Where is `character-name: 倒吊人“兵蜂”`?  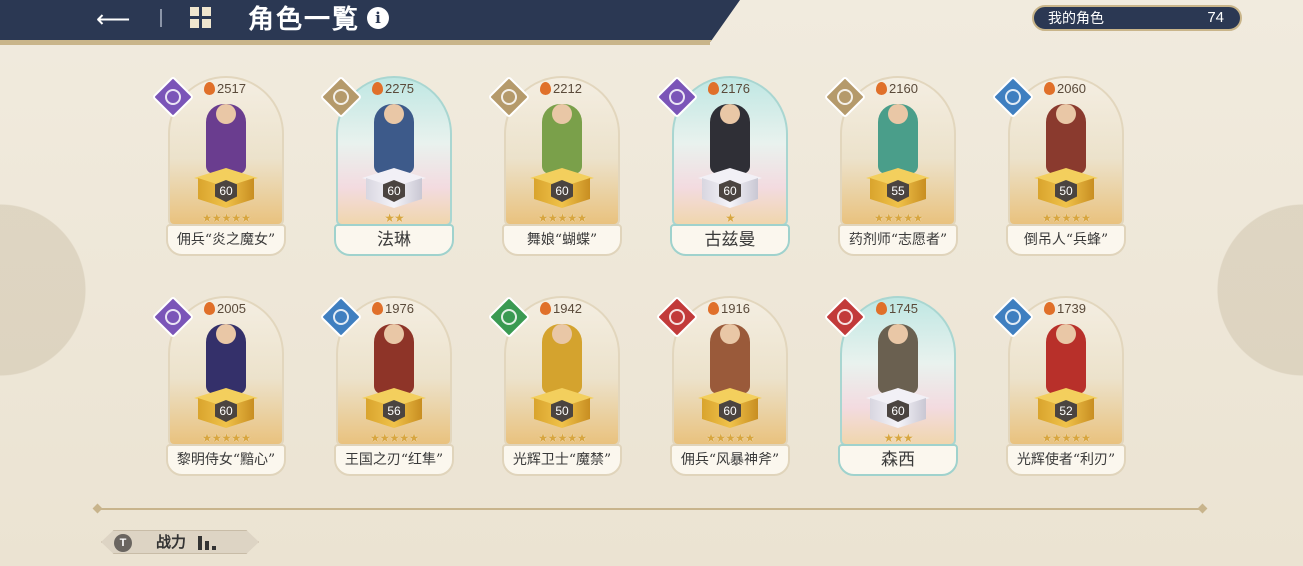
character-name: 倒吊人“兵蜂” is located at coordinates (1066, 240).